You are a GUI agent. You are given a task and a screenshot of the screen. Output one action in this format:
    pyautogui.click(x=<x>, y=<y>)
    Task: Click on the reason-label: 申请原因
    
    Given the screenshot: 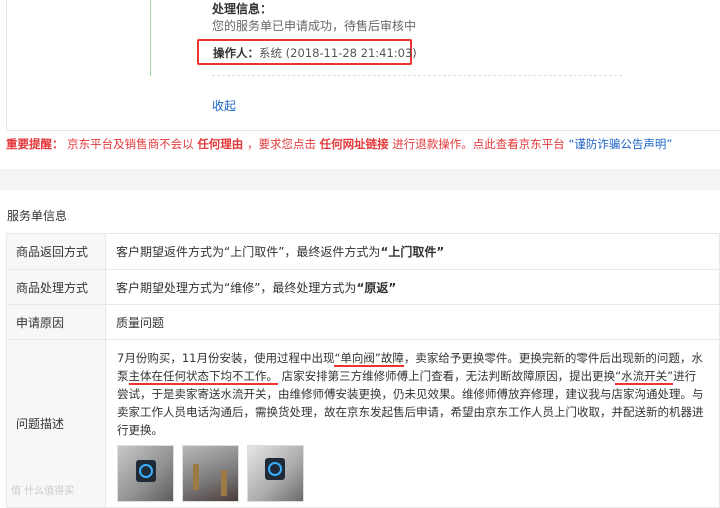 What is the action you would take?
    pyautogui.click(x=56, y=322)
    